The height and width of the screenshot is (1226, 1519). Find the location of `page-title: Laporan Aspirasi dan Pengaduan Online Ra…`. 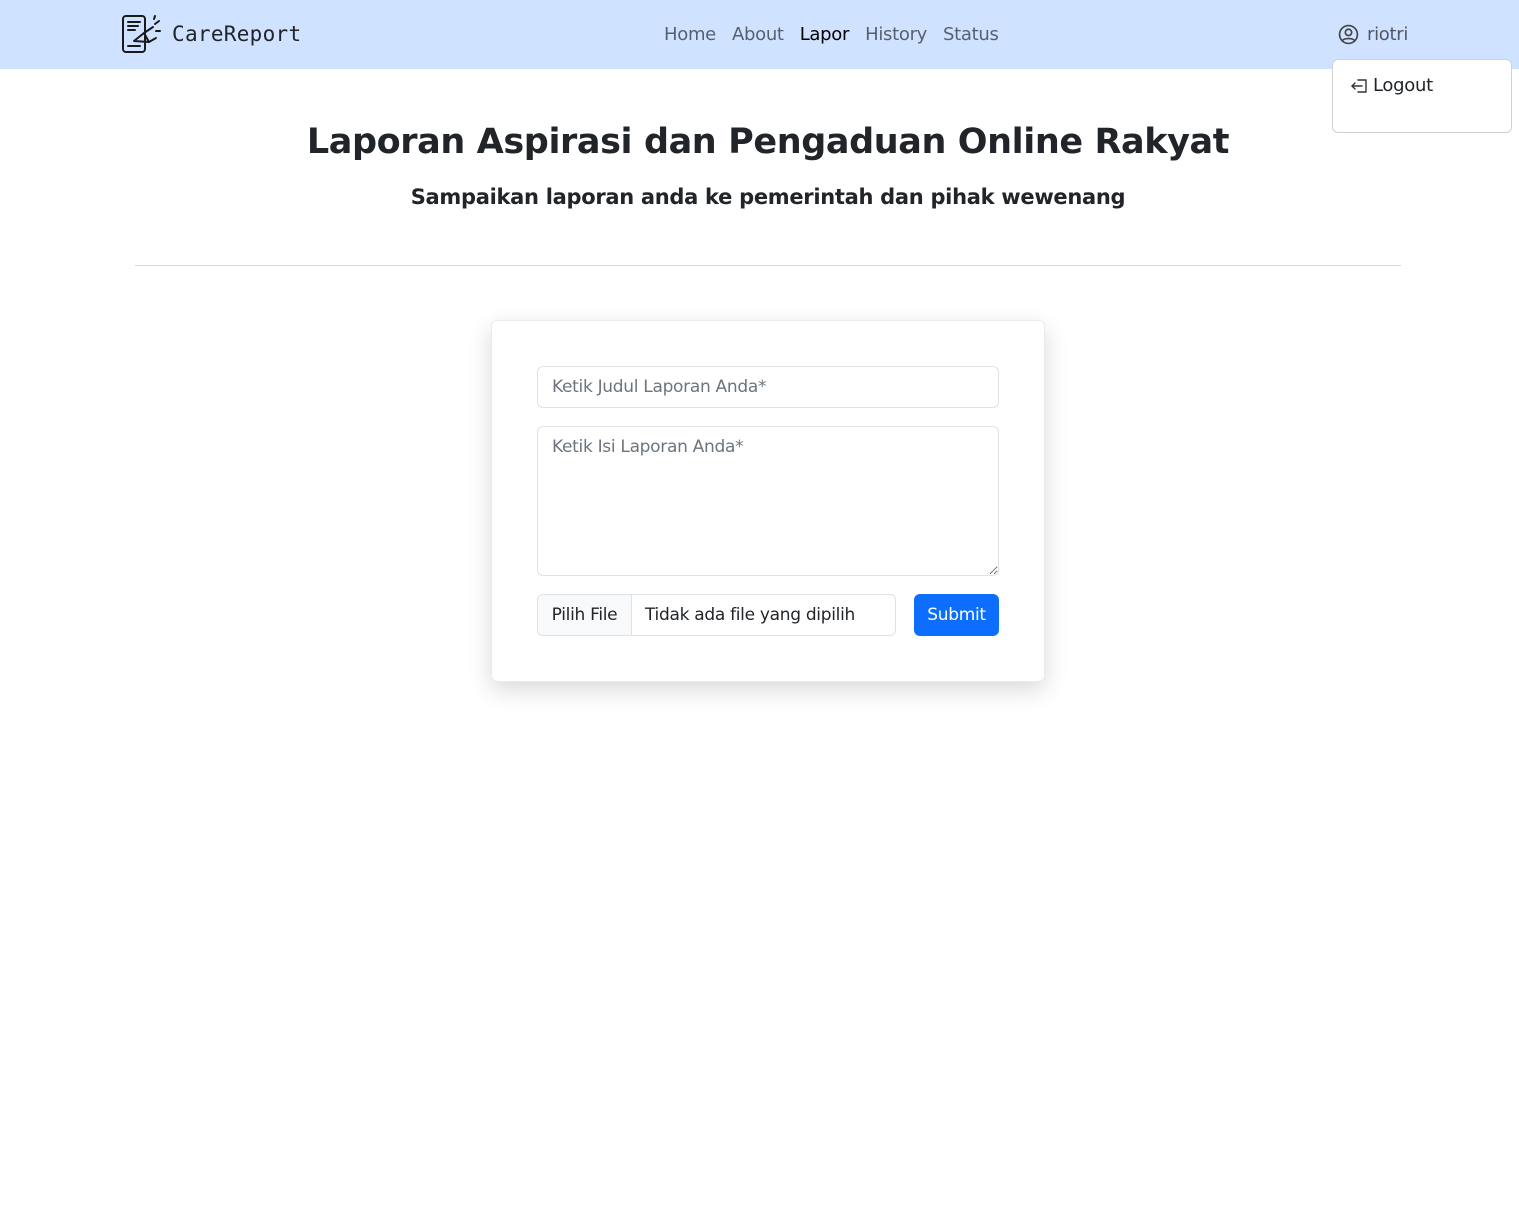

page-title: Laporan Aspirasi dan Pengaduan Online Ra… is located at coordinates (768, 142).